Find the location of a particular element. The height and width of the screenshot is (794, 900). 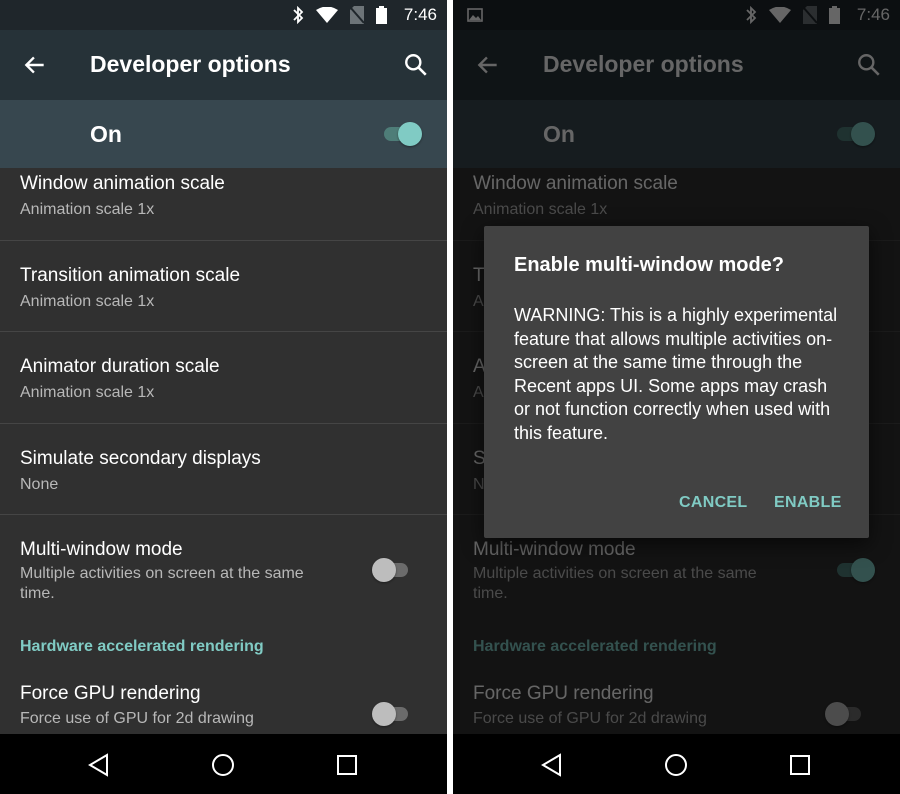

page-title: Developer options is located at coordinates (190, 64).